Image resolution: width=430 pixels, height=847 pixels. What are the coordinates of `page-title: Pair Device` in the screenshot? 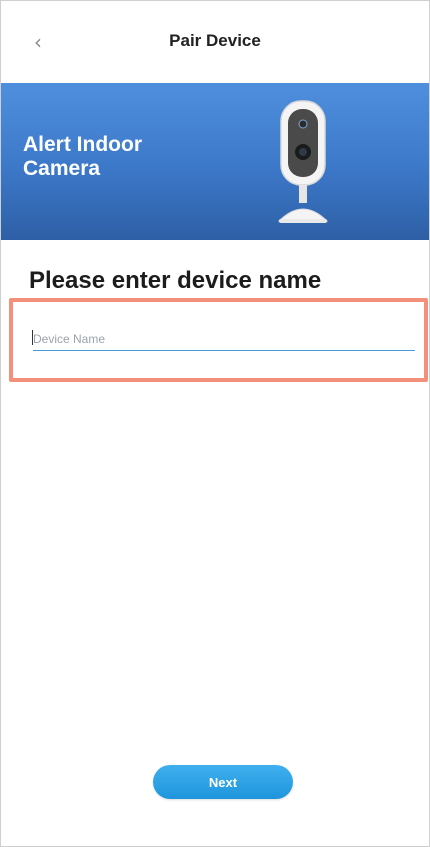 It's located at (215, 40).